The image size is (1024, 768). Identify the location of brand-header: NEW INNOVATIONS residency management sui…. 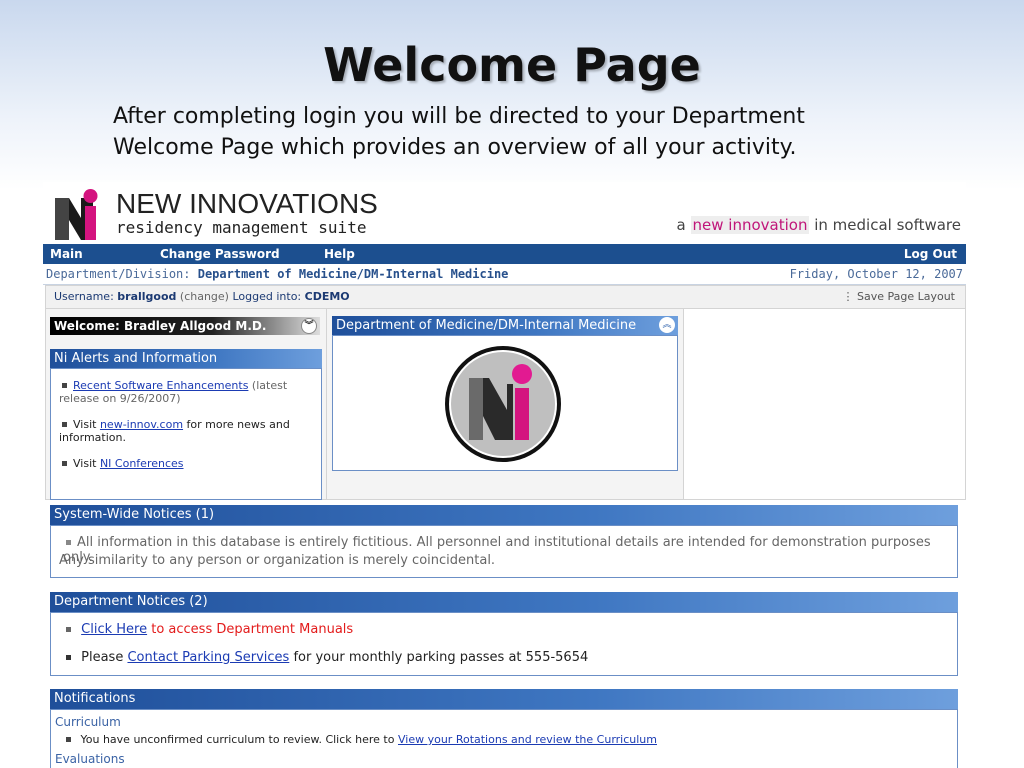
(504, 213).